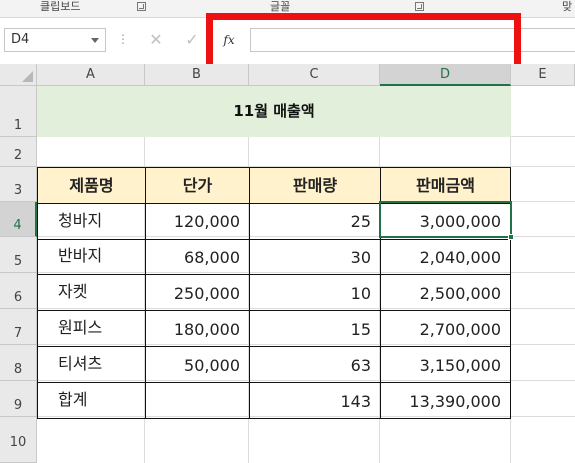  What do you see at coordinates (18, 363) in the screenshot?
I see `row-header-8: 8` at bounding box center [18, 363].